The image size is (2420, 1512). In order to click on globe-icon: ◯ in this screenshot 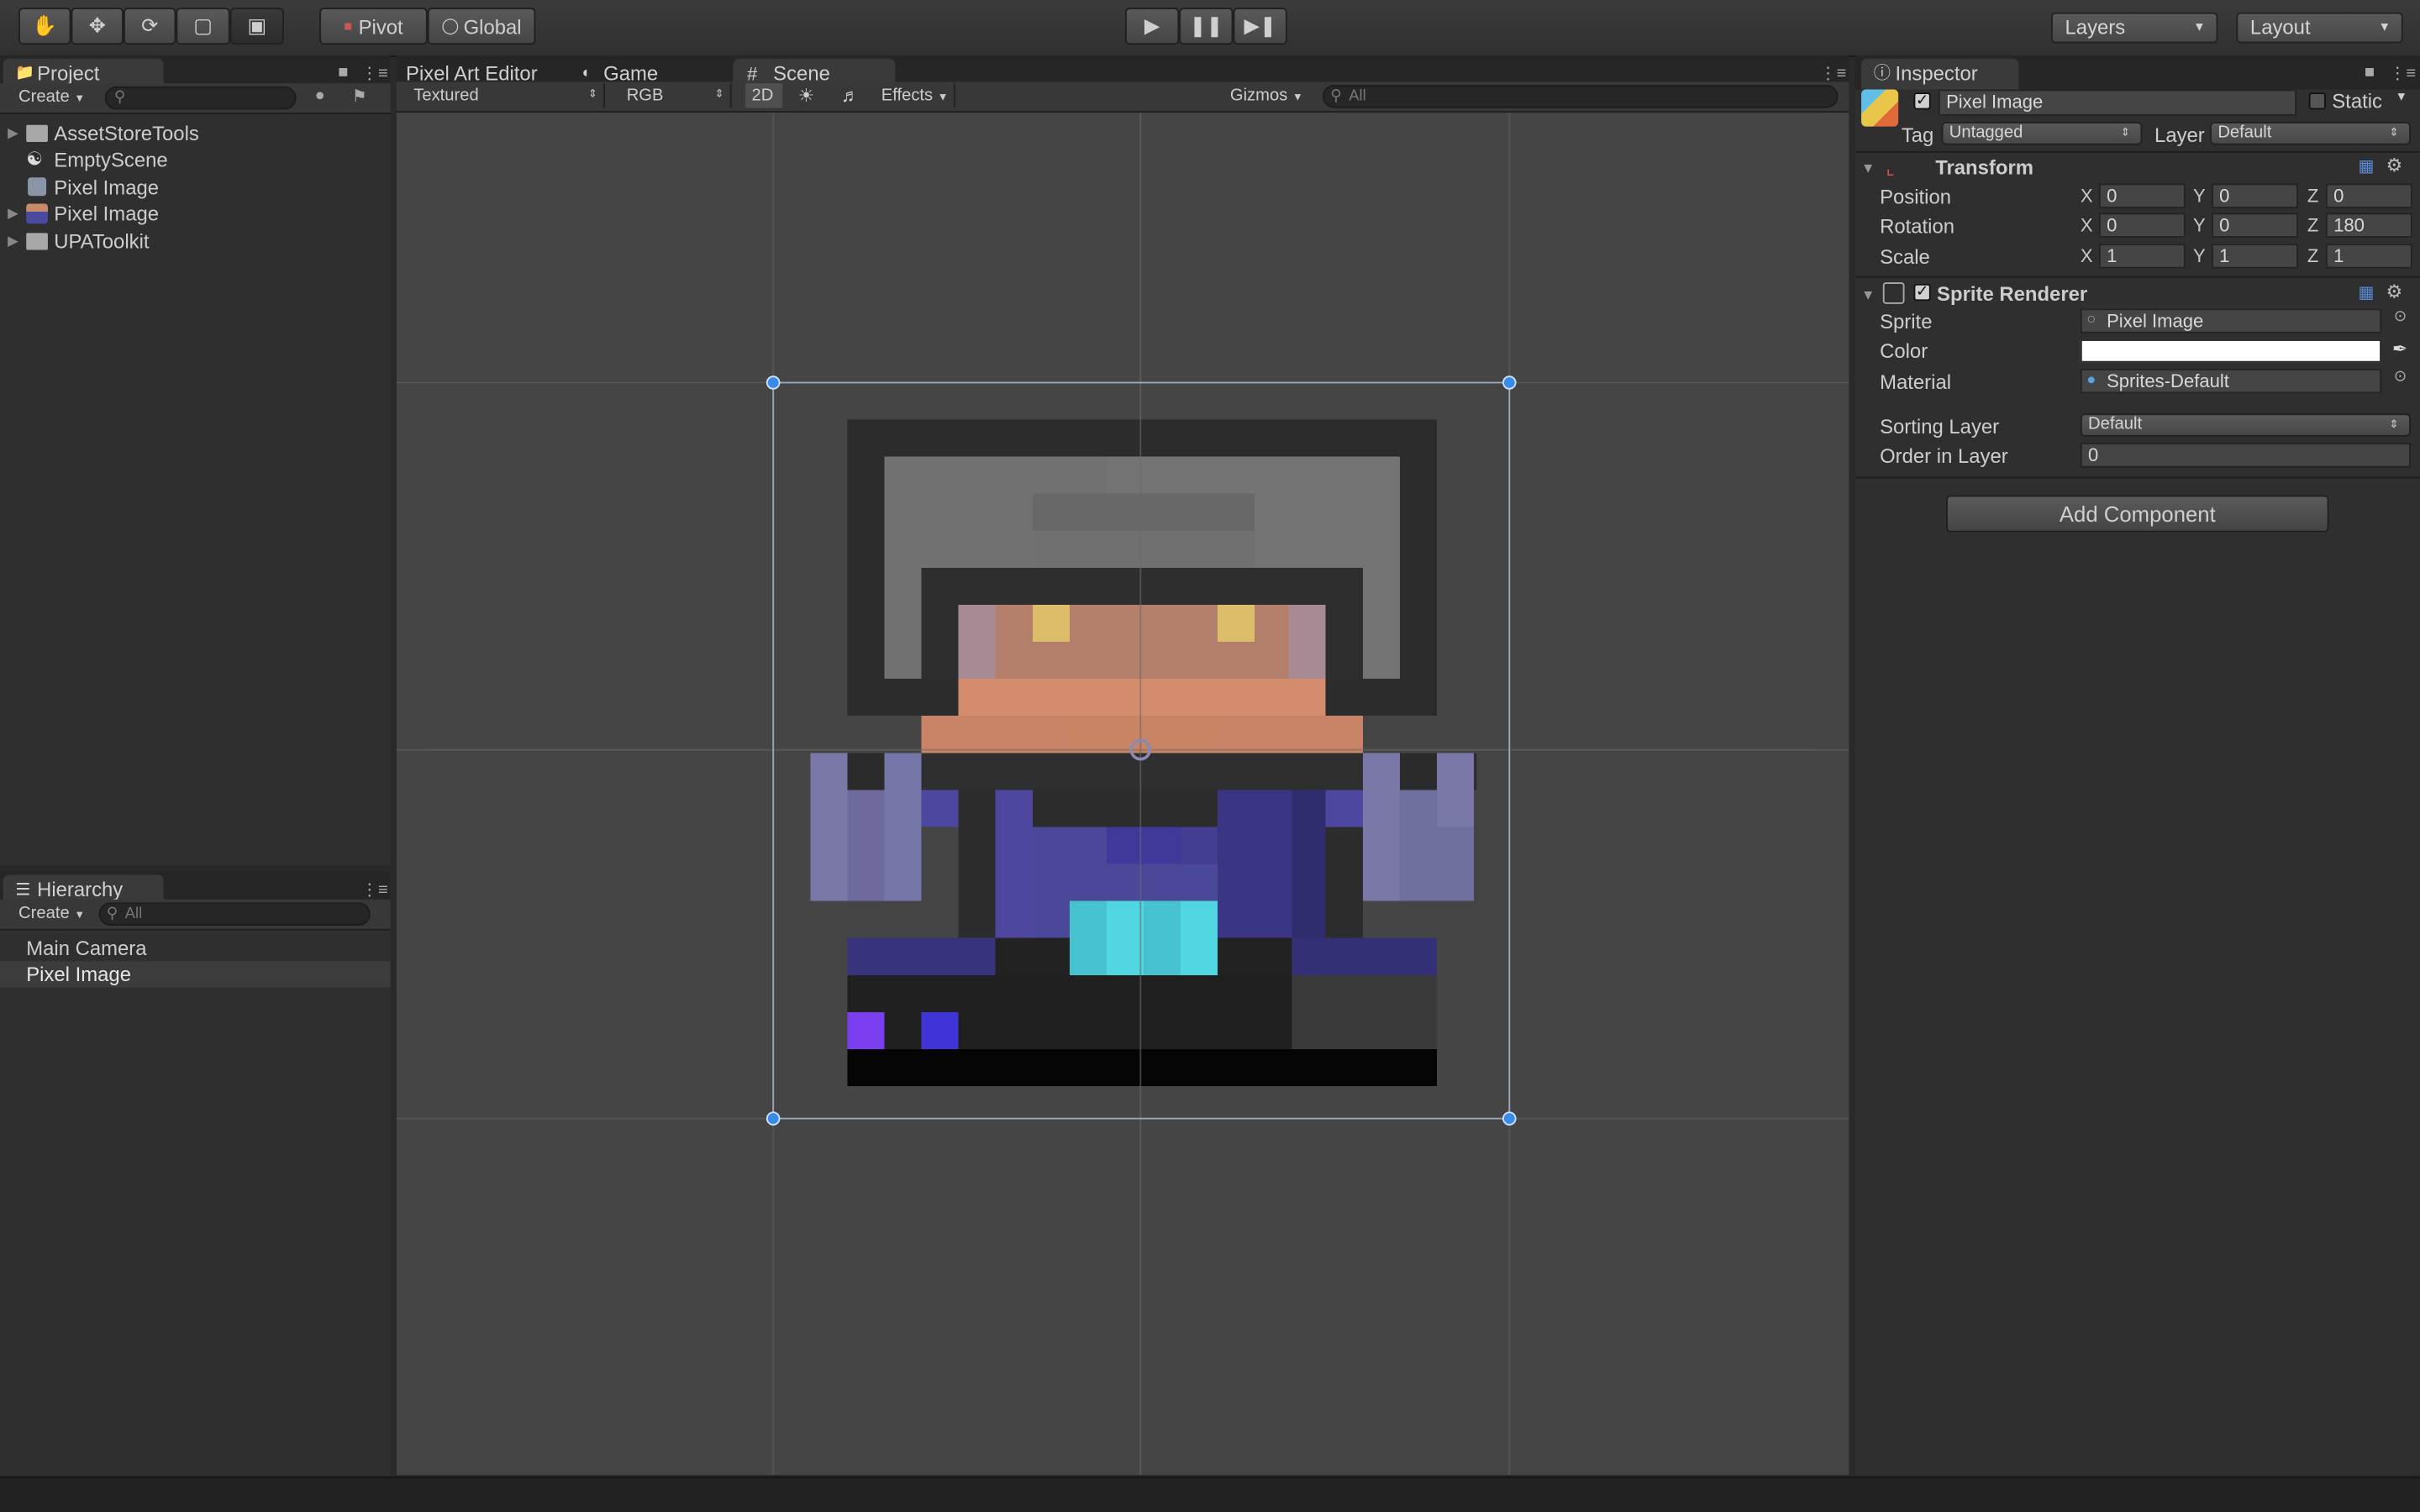, I will do `click(450, 26)`.